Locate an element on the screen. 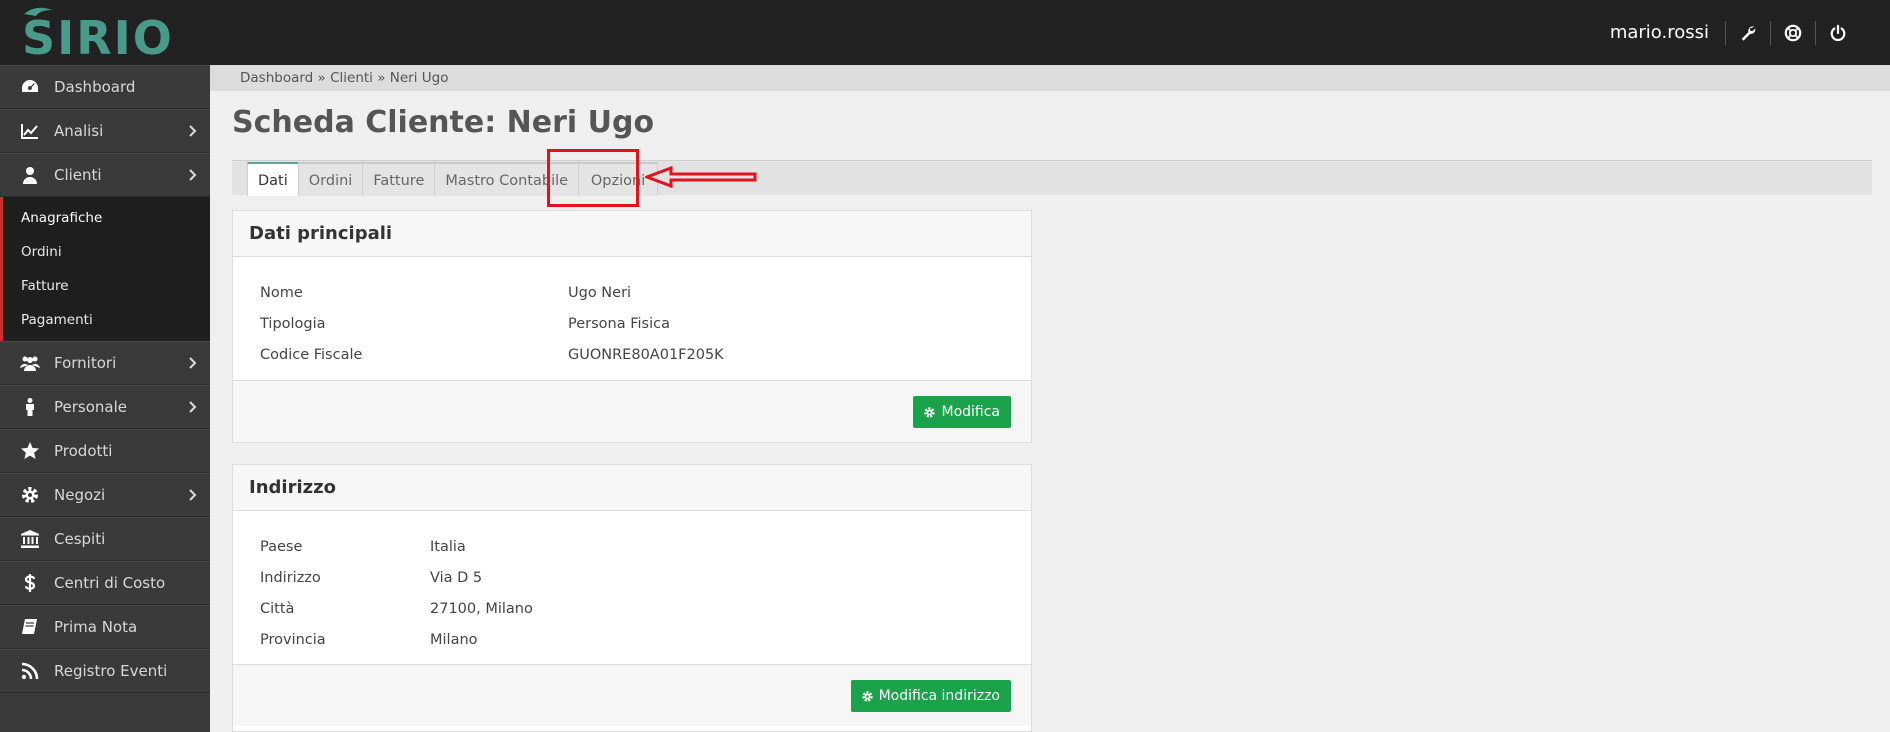 Image resolution: width=1890 pixels, height=732 pixels. panel-footer: Modifica is located at coordinates (632, 411).